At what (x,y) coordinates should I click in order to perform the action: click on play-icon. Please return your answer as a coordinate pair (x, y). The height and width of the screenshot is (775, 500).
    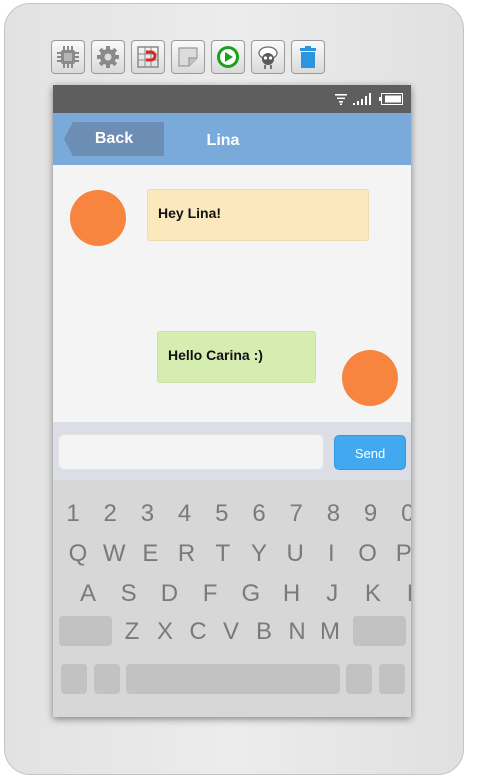
    Looking at the image, I should click on (228, 57).